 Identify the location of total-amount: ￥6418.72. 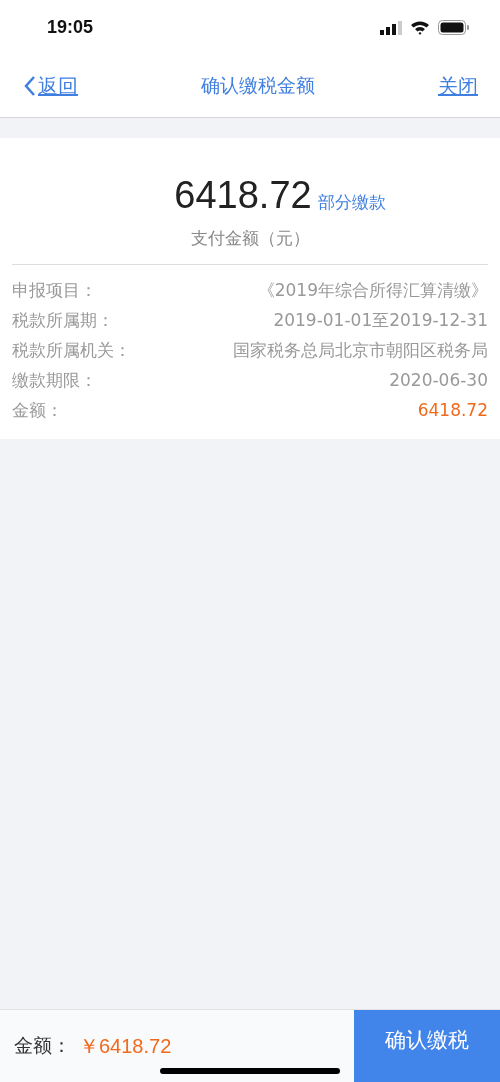
(125, 1046).